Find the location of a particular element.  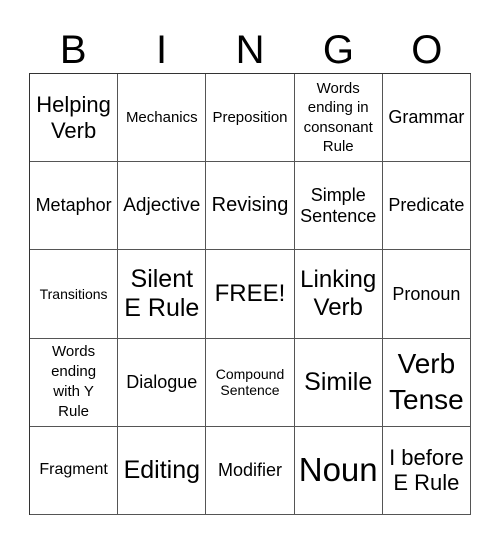

bingo-cell: Words ending with Y Rule is located at coordinates (74, 382).